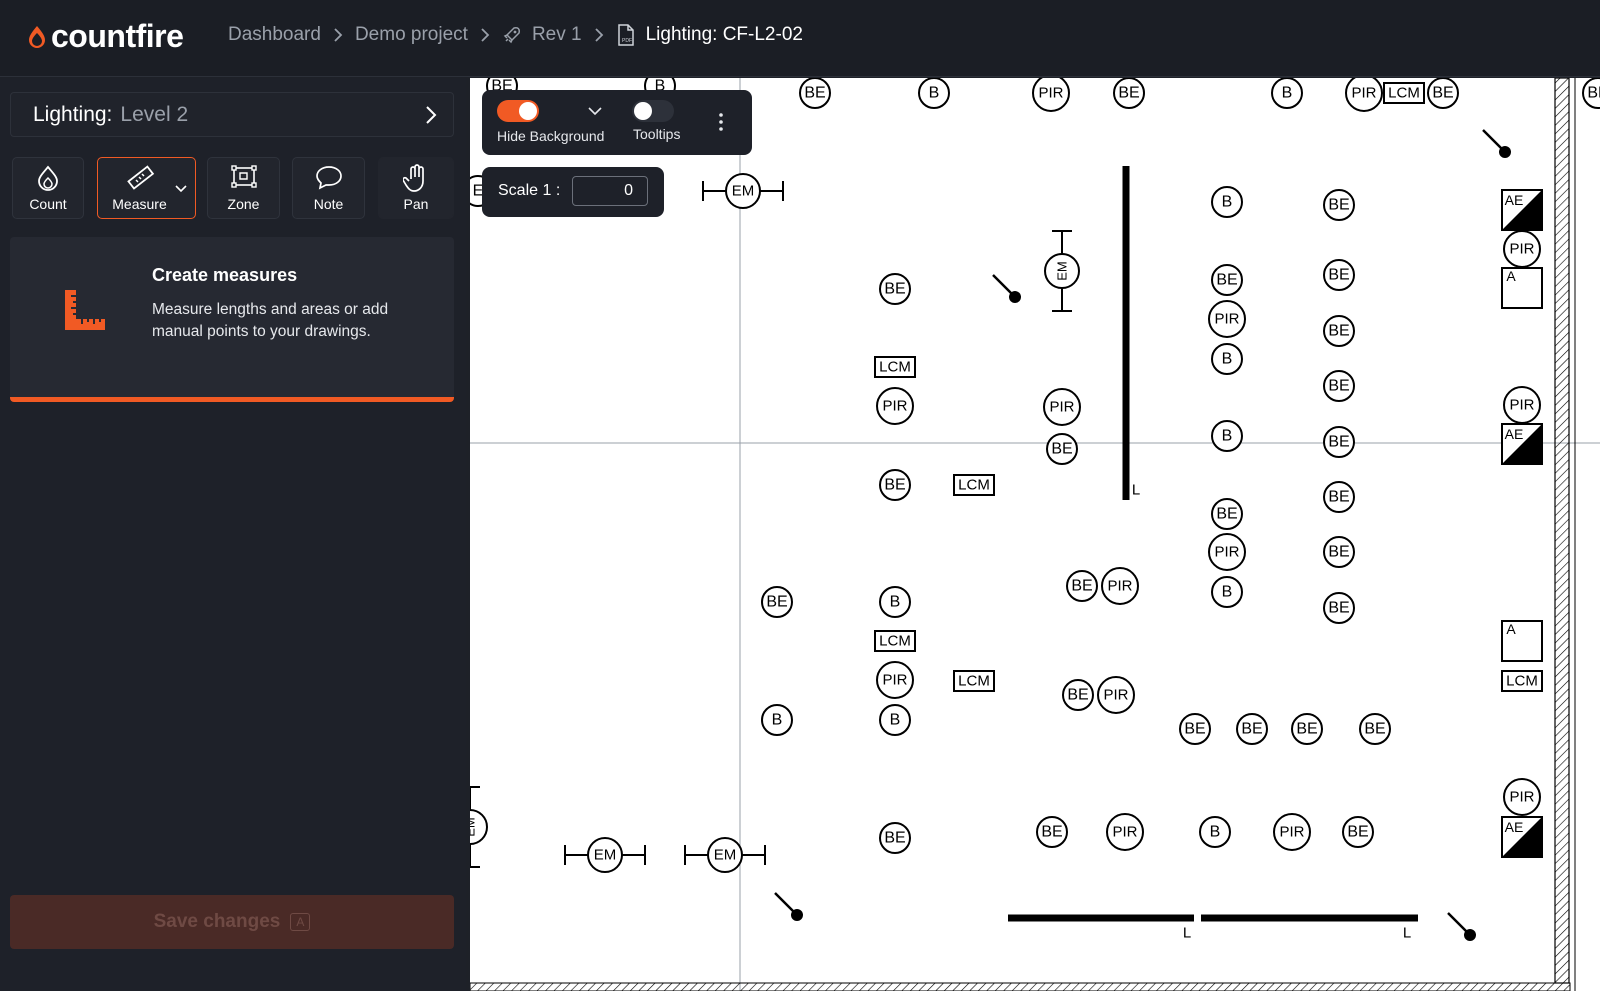 The width and height of the screenshot is (1600, 991). I want to click on tool-measure-label: Measure, so click(139, 204).